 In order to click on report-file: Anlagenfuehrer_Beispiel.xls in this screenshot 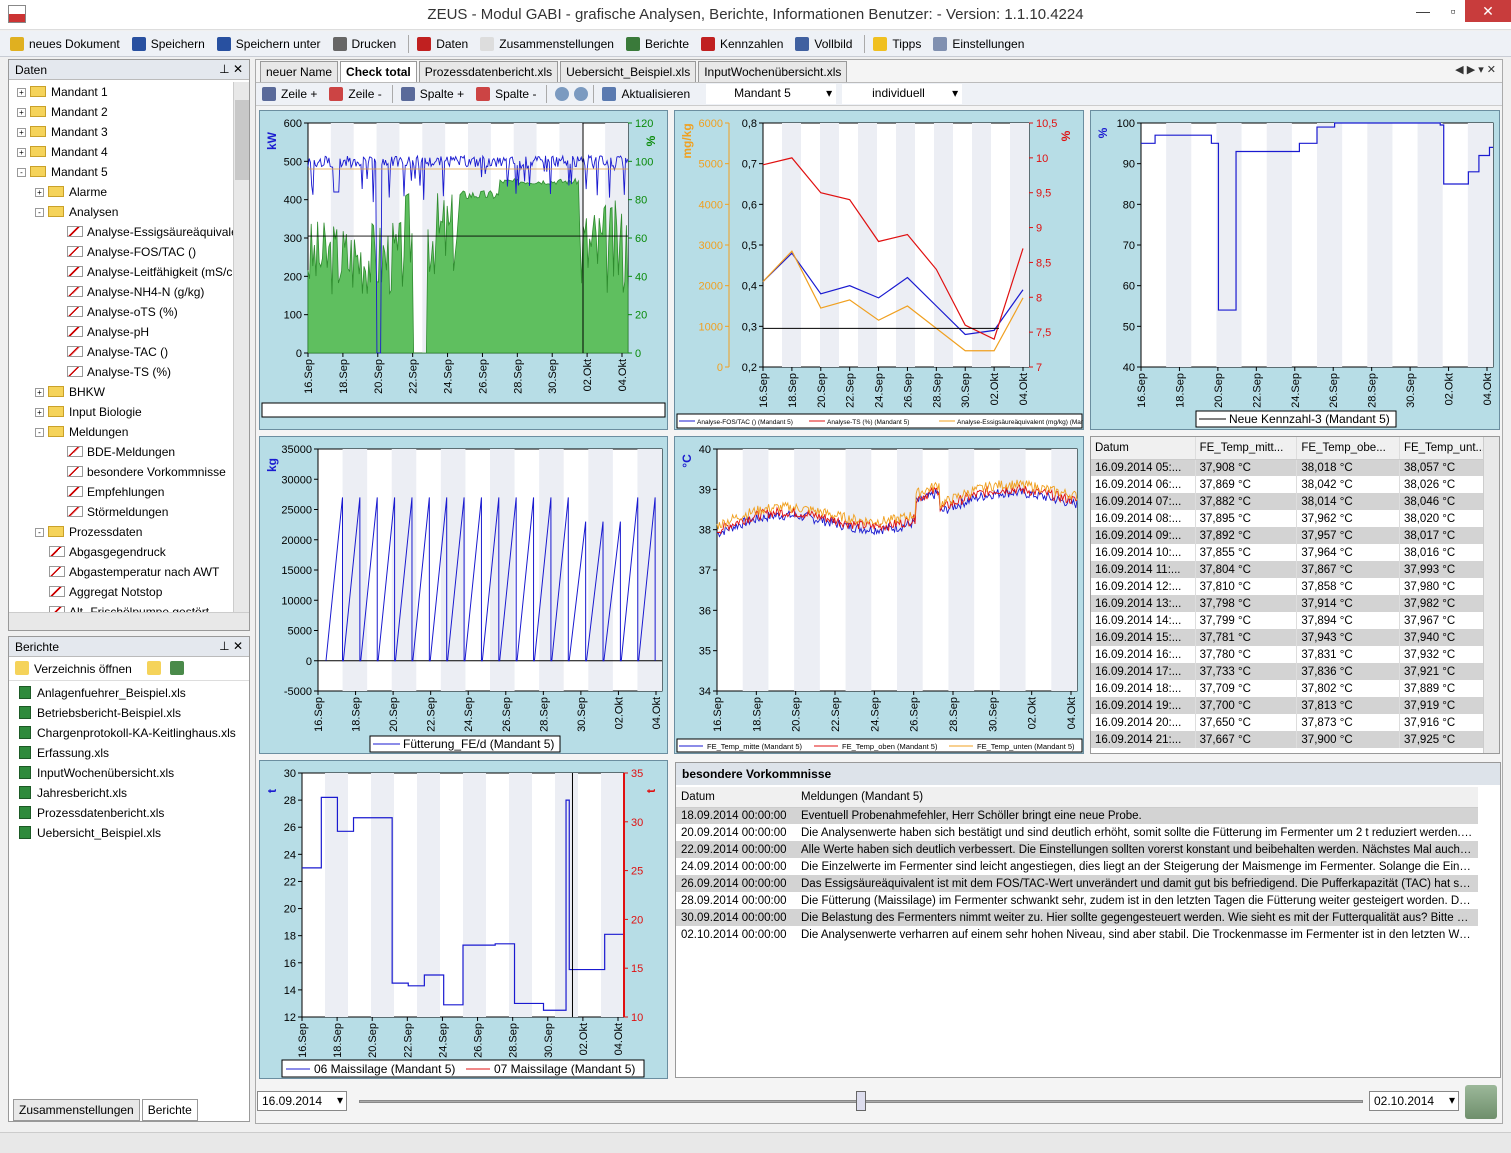, I will do `click(129, 693)`.